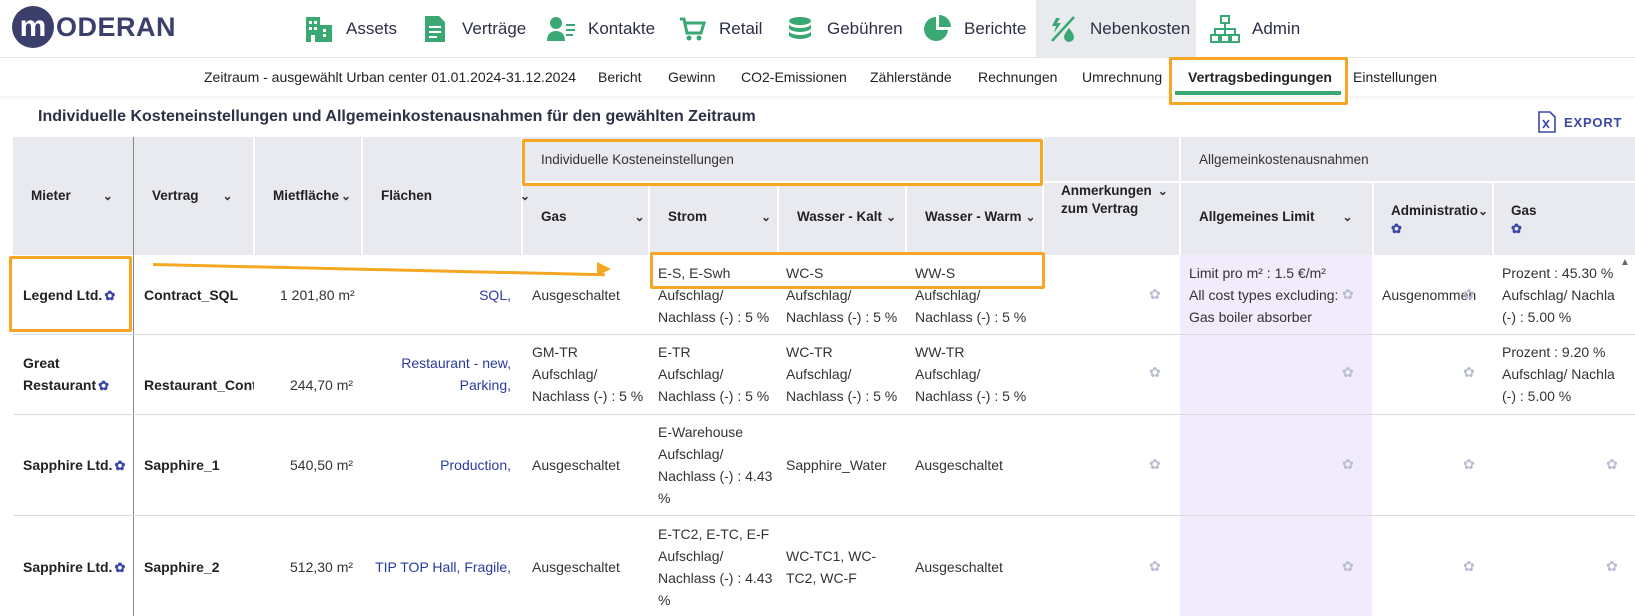  What do you see at coordinates (1114, 200) in the screenshot?
I see `col-anmerkungen: Anmerkungen ⌄ zum Vertrag` at bounding box center [1114, 200].